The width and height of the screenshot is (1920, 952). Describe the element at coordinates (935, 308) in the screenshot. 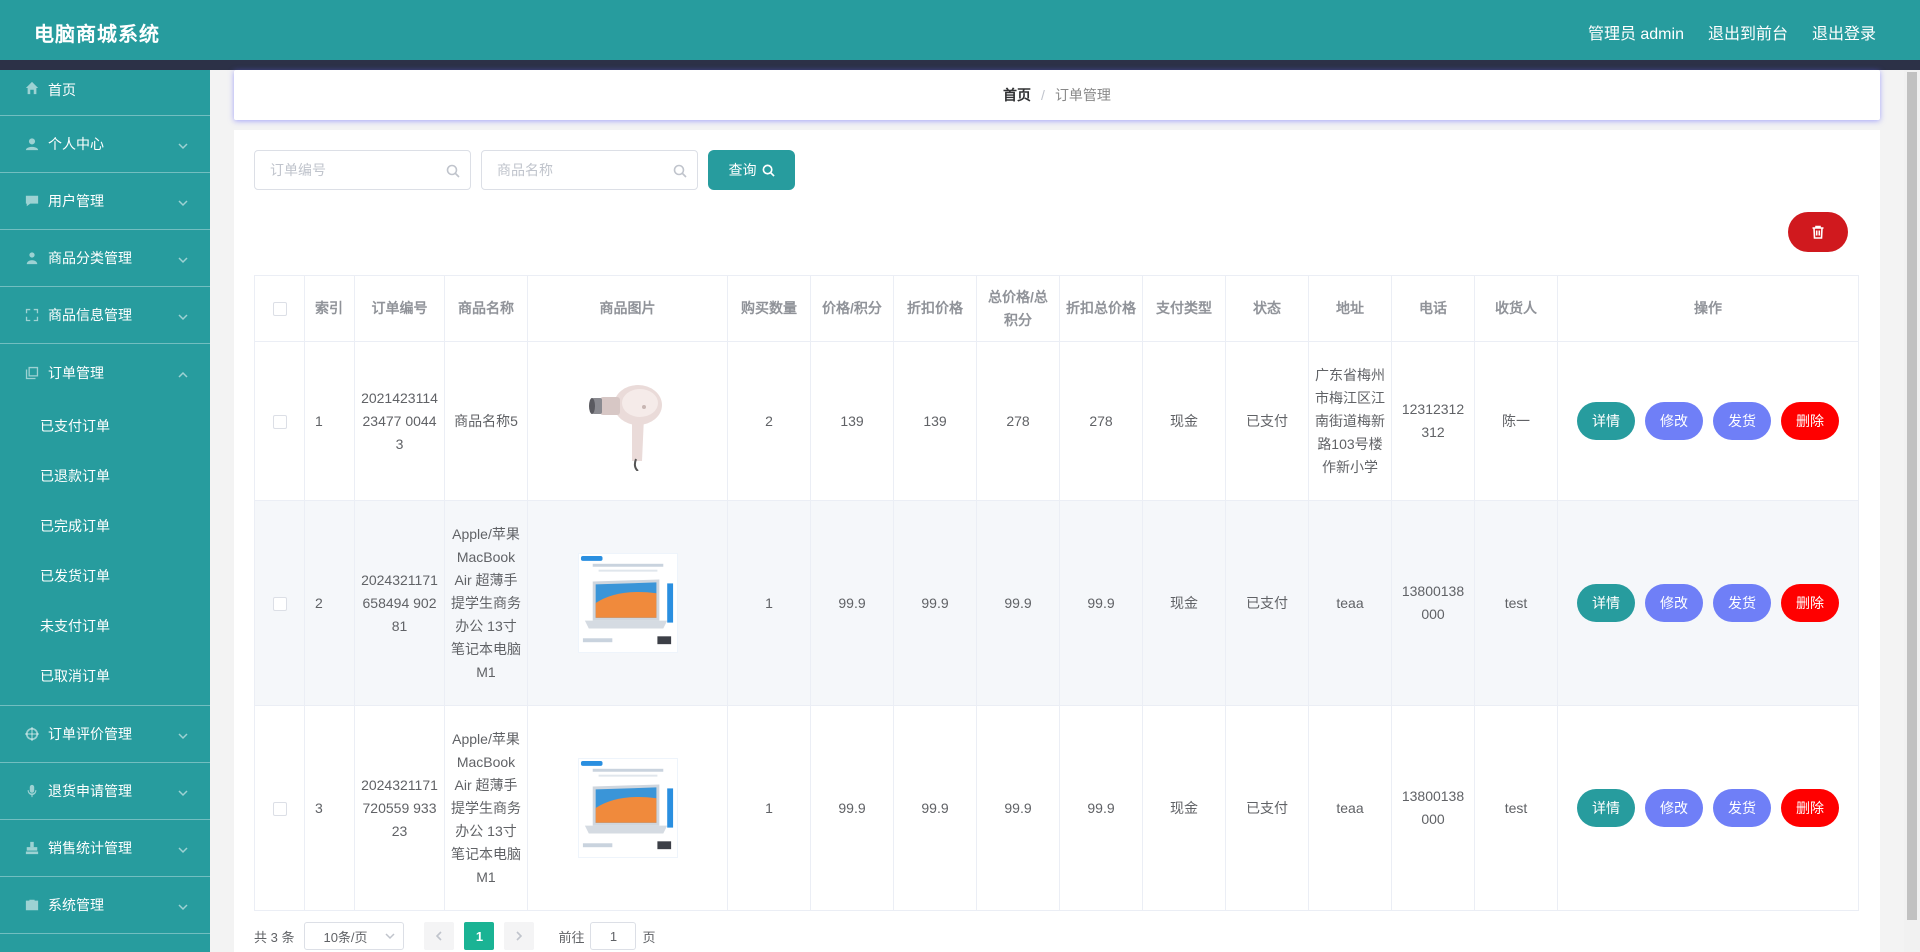

I see `column-header: 折扣价格` at that location.